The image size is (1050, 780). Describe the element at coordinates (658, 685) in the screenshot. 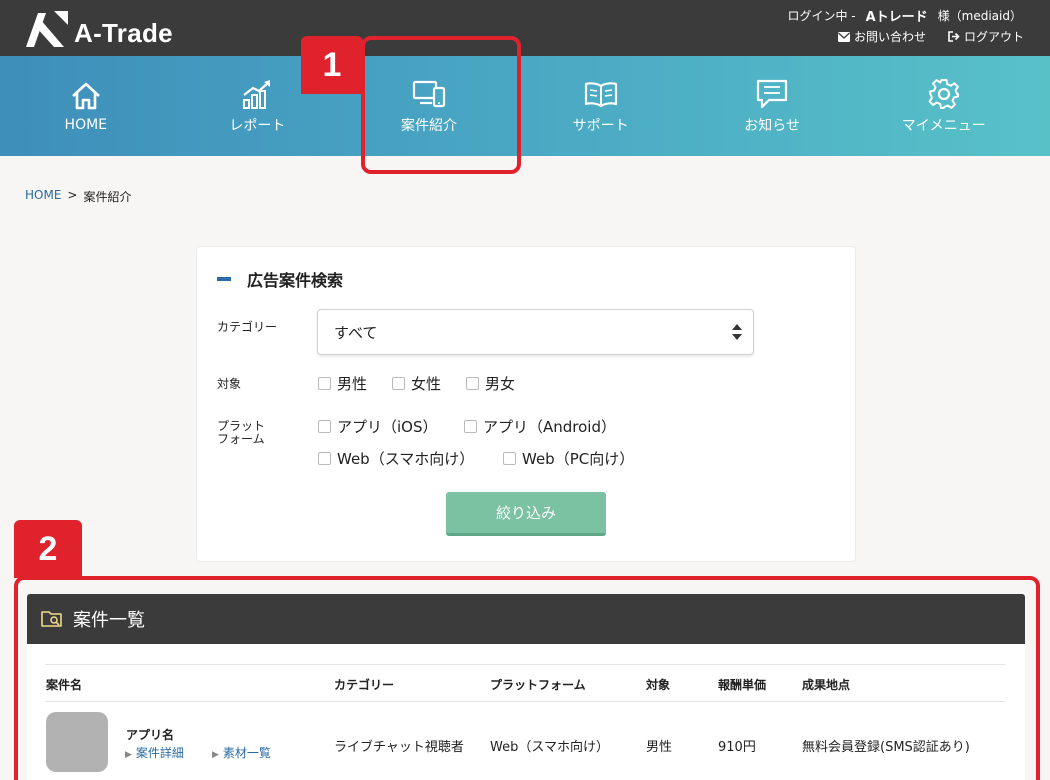

I see `column-header-target: 対象` at that location.